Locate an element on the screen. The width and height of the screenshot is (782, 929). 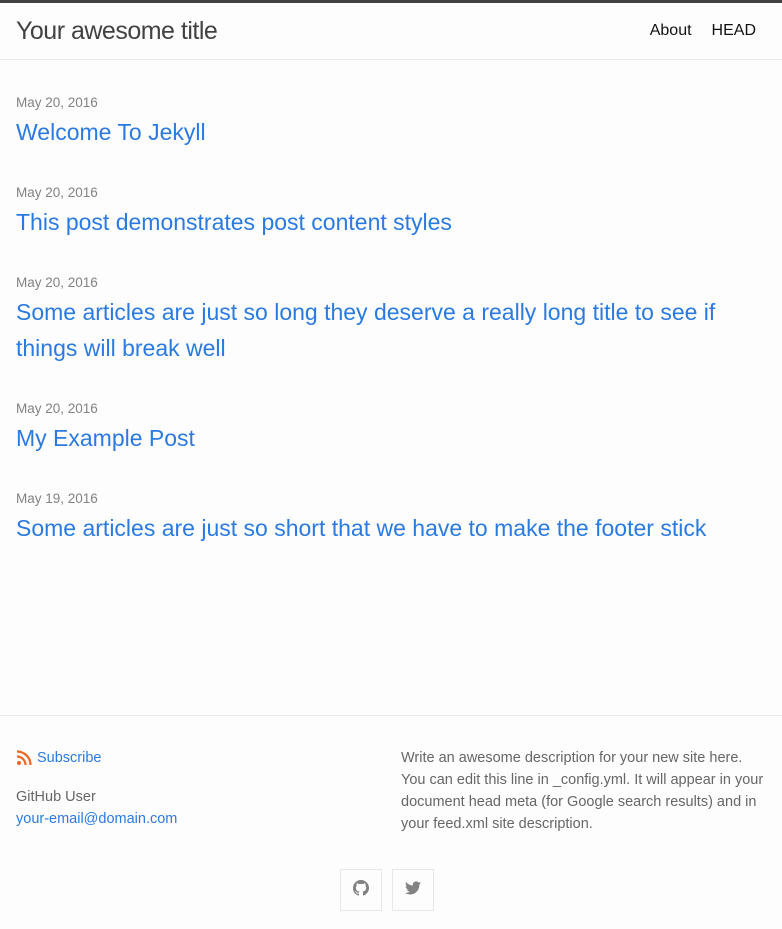
github-icon is located at coordinates (361, 890).